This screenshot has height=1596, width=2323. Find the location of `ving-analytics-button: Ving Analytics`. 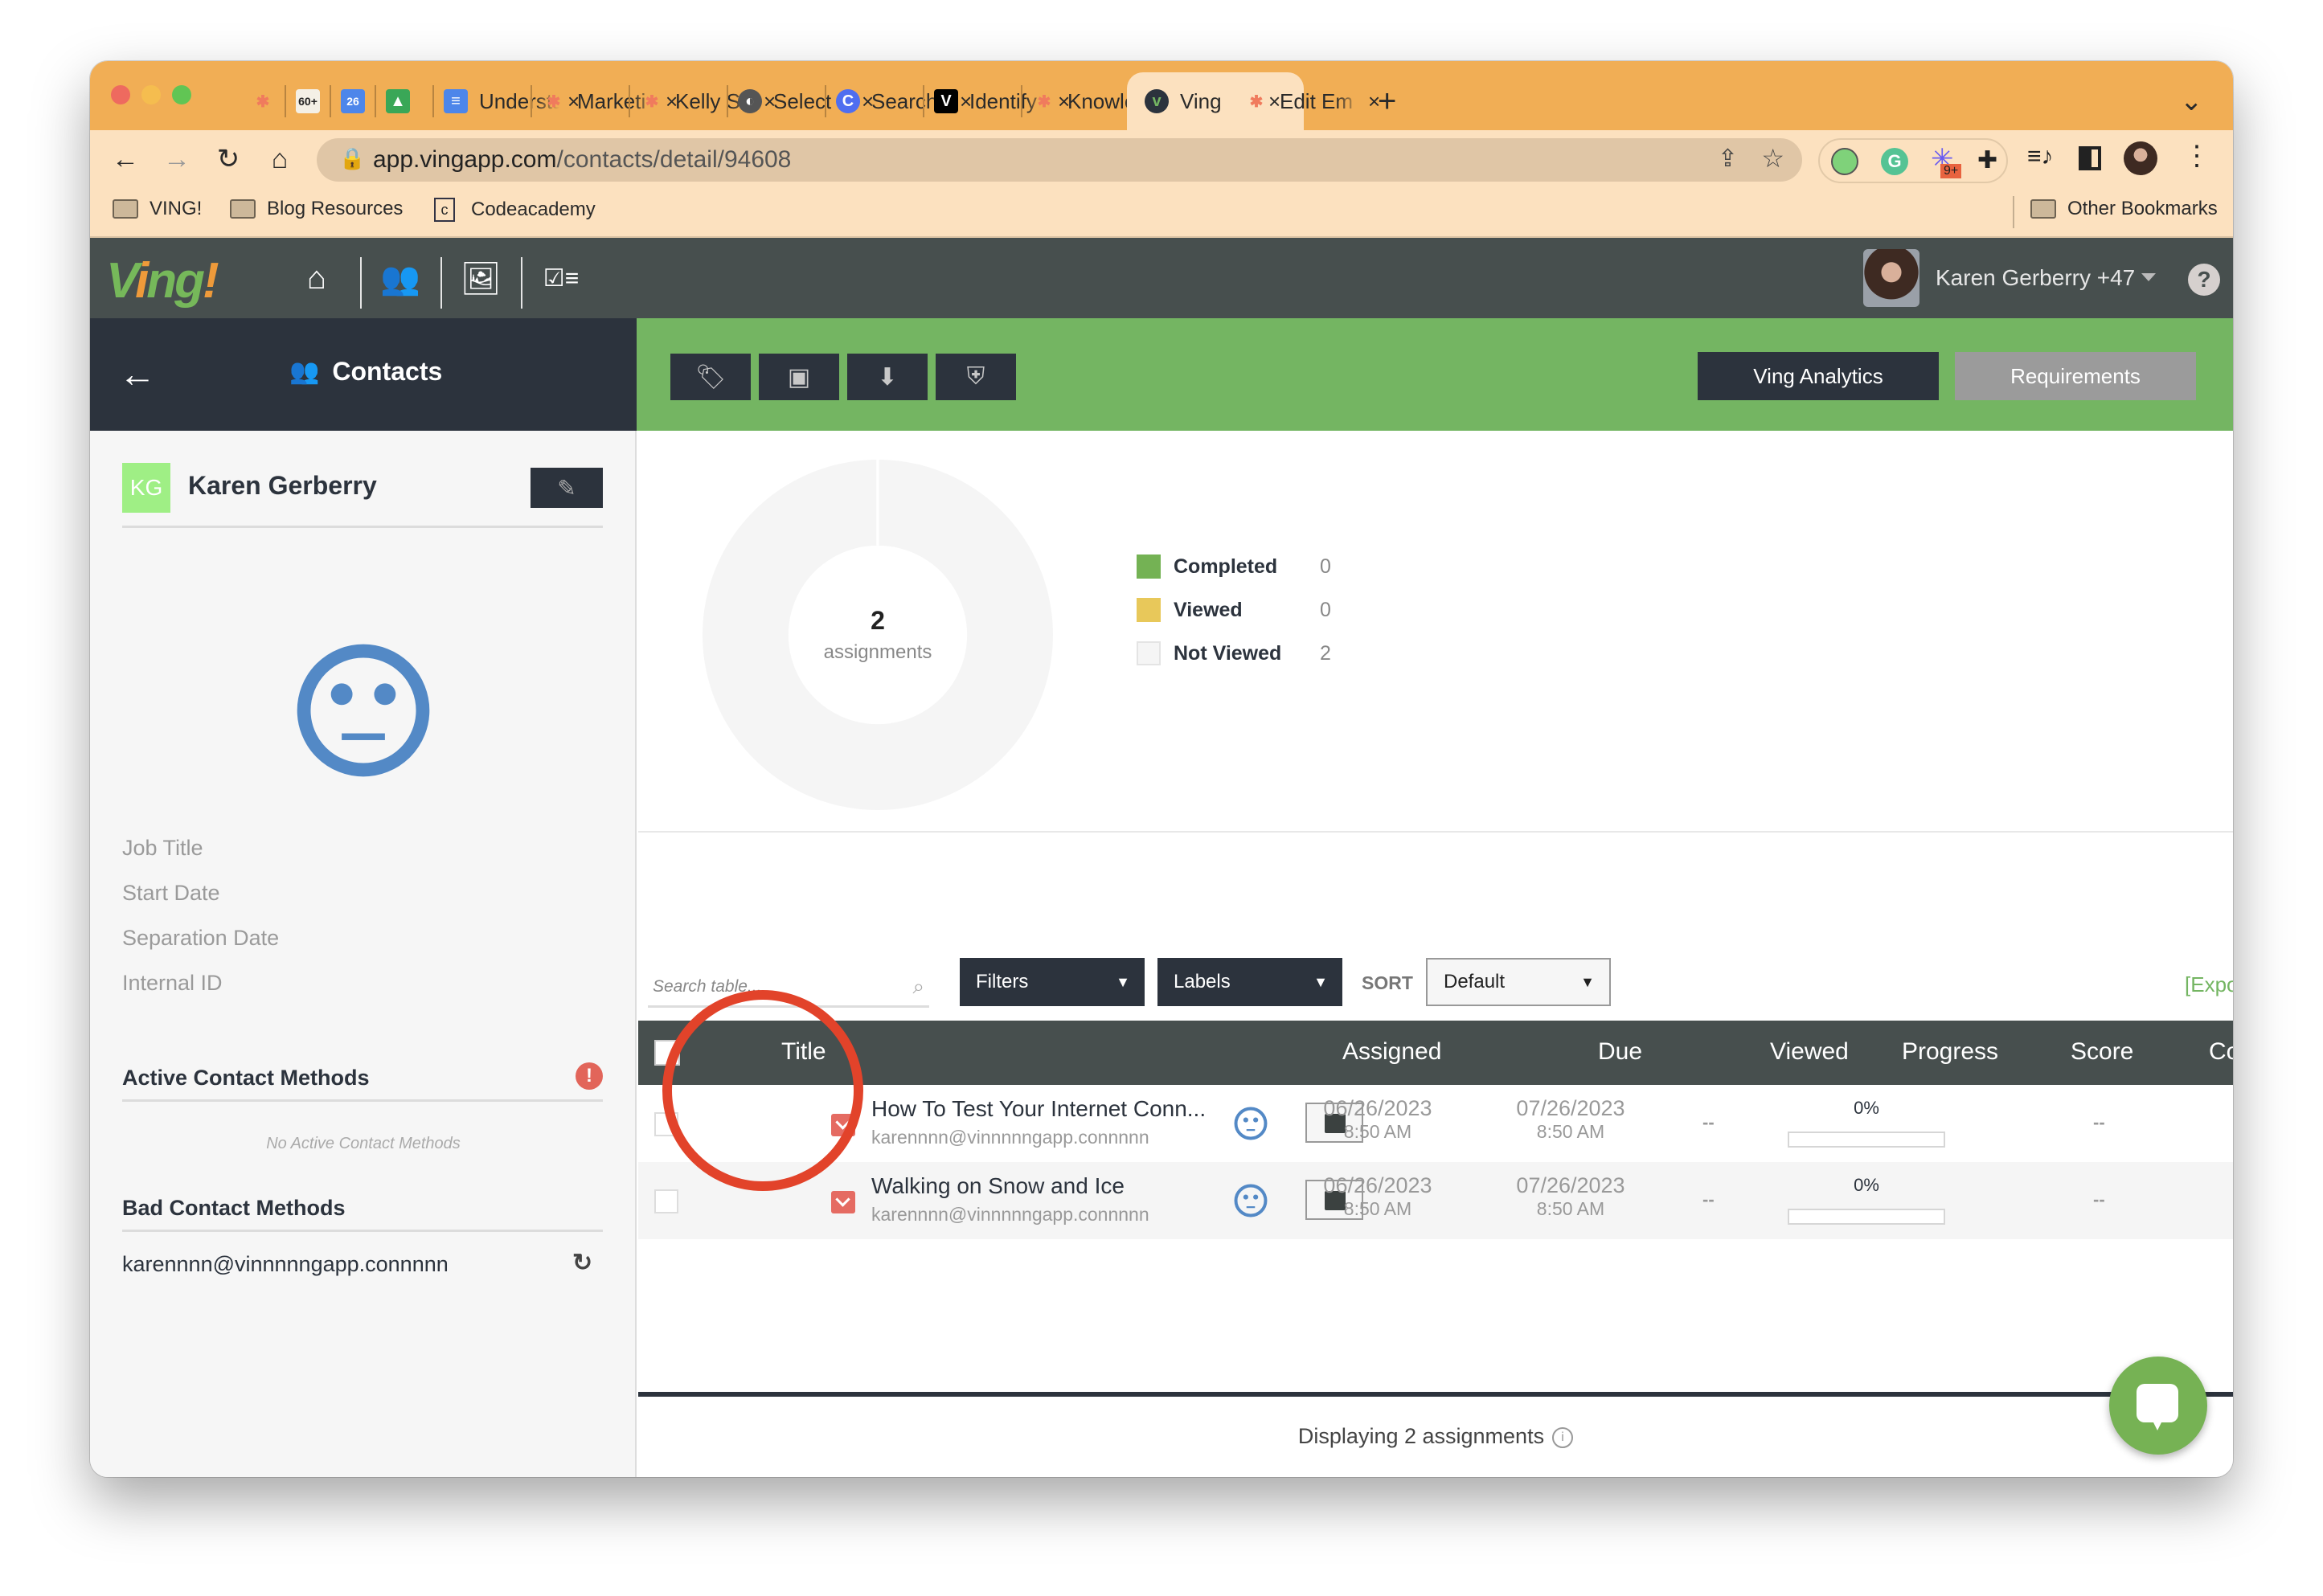

ving-analytics-button: Ving Analytics is located at coordinates (1818, 376).